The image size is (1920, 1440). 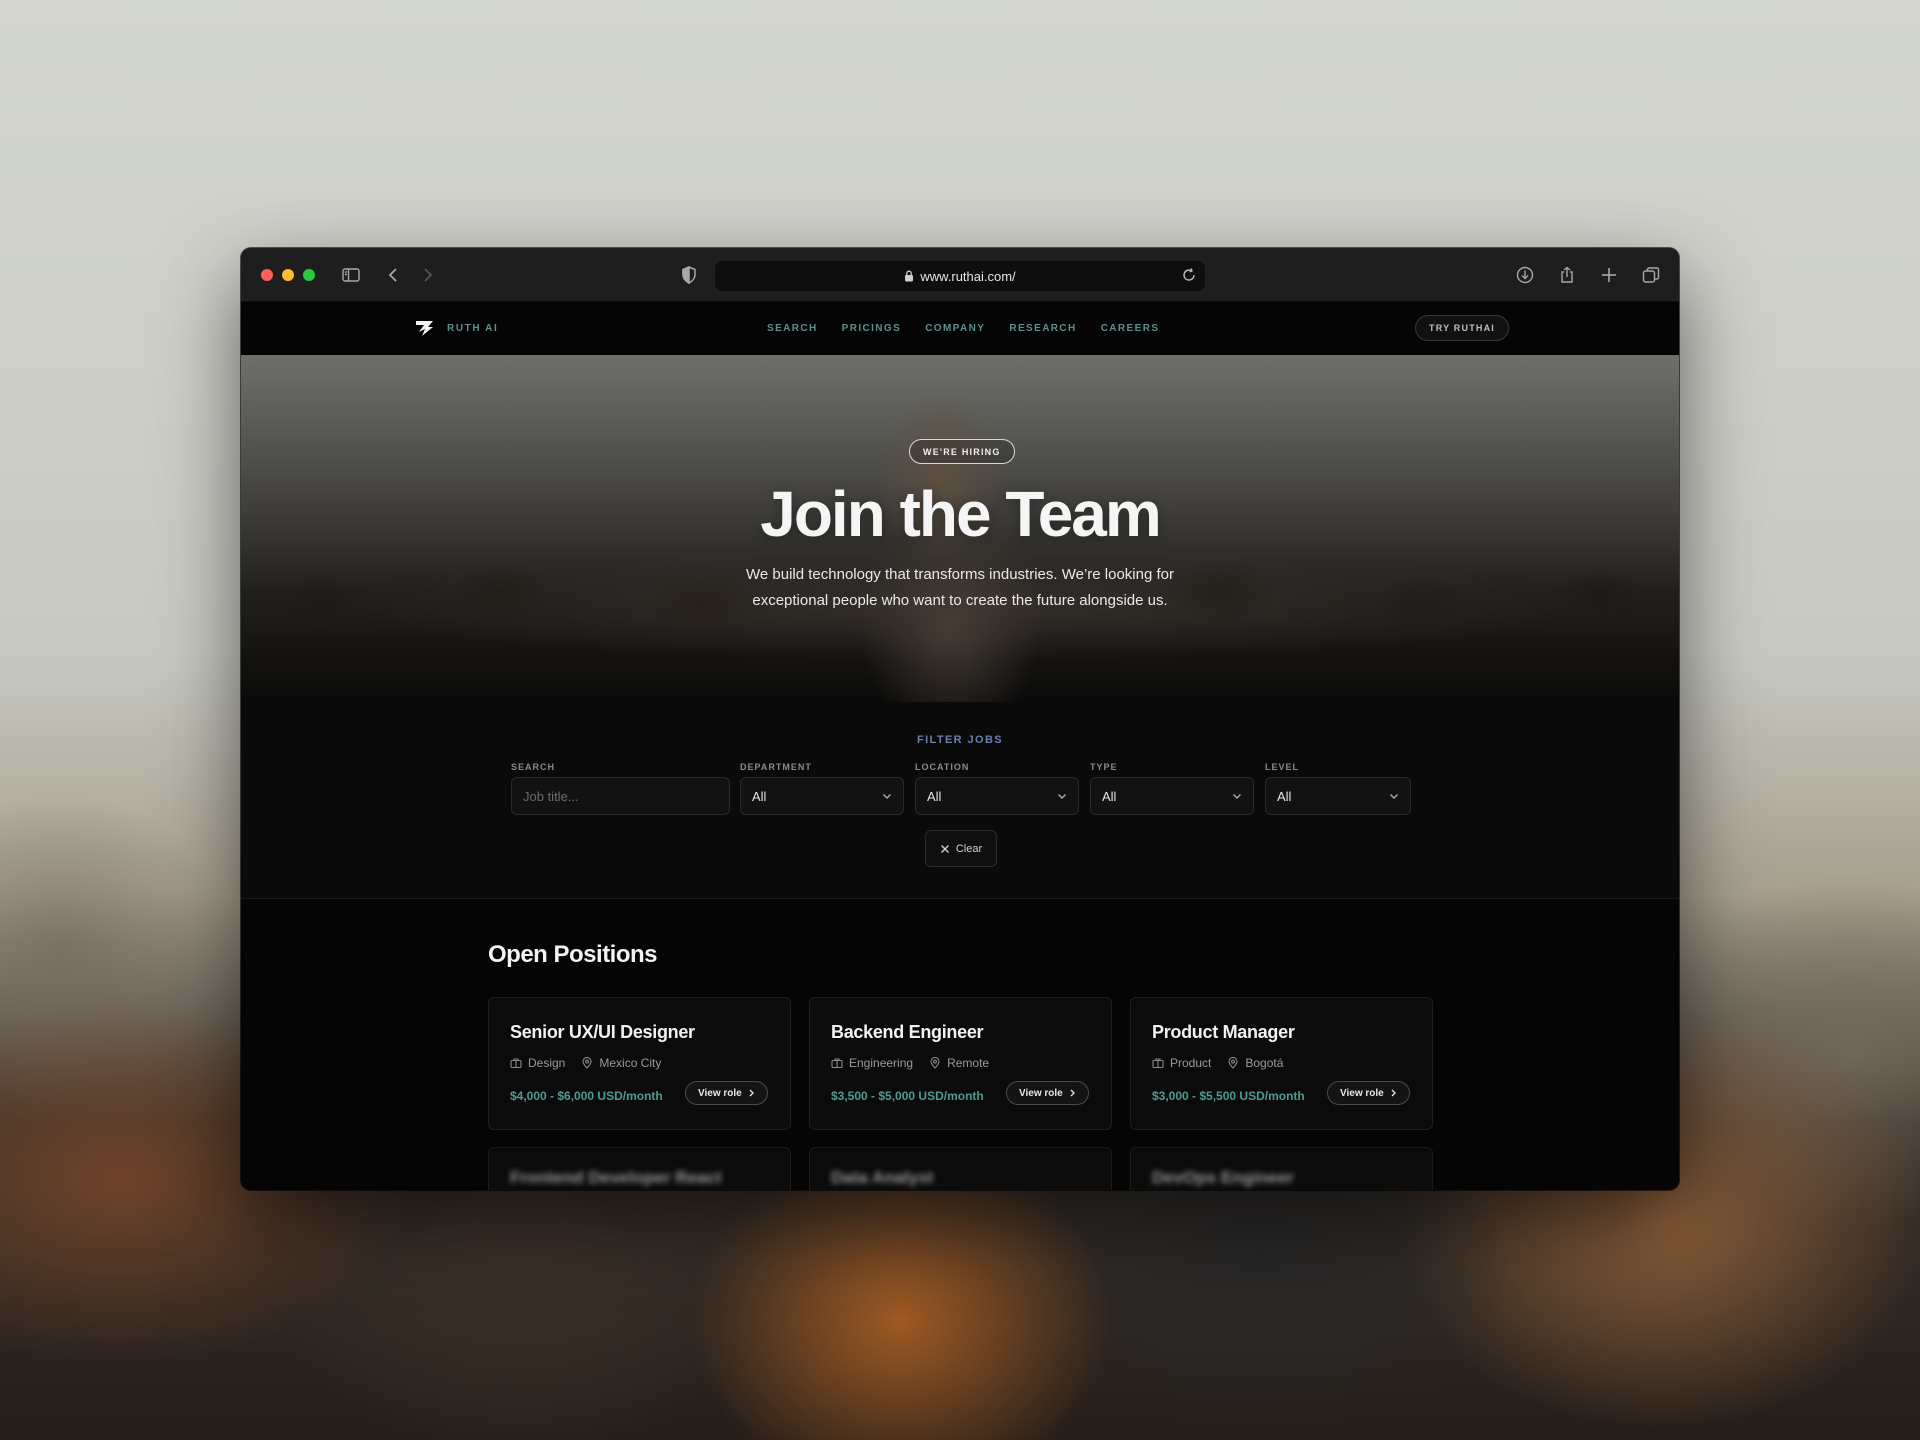 What do you see at coordinates (944, 848) in the screenshot?
I see `close-icon` at bounding box center [944, 848].